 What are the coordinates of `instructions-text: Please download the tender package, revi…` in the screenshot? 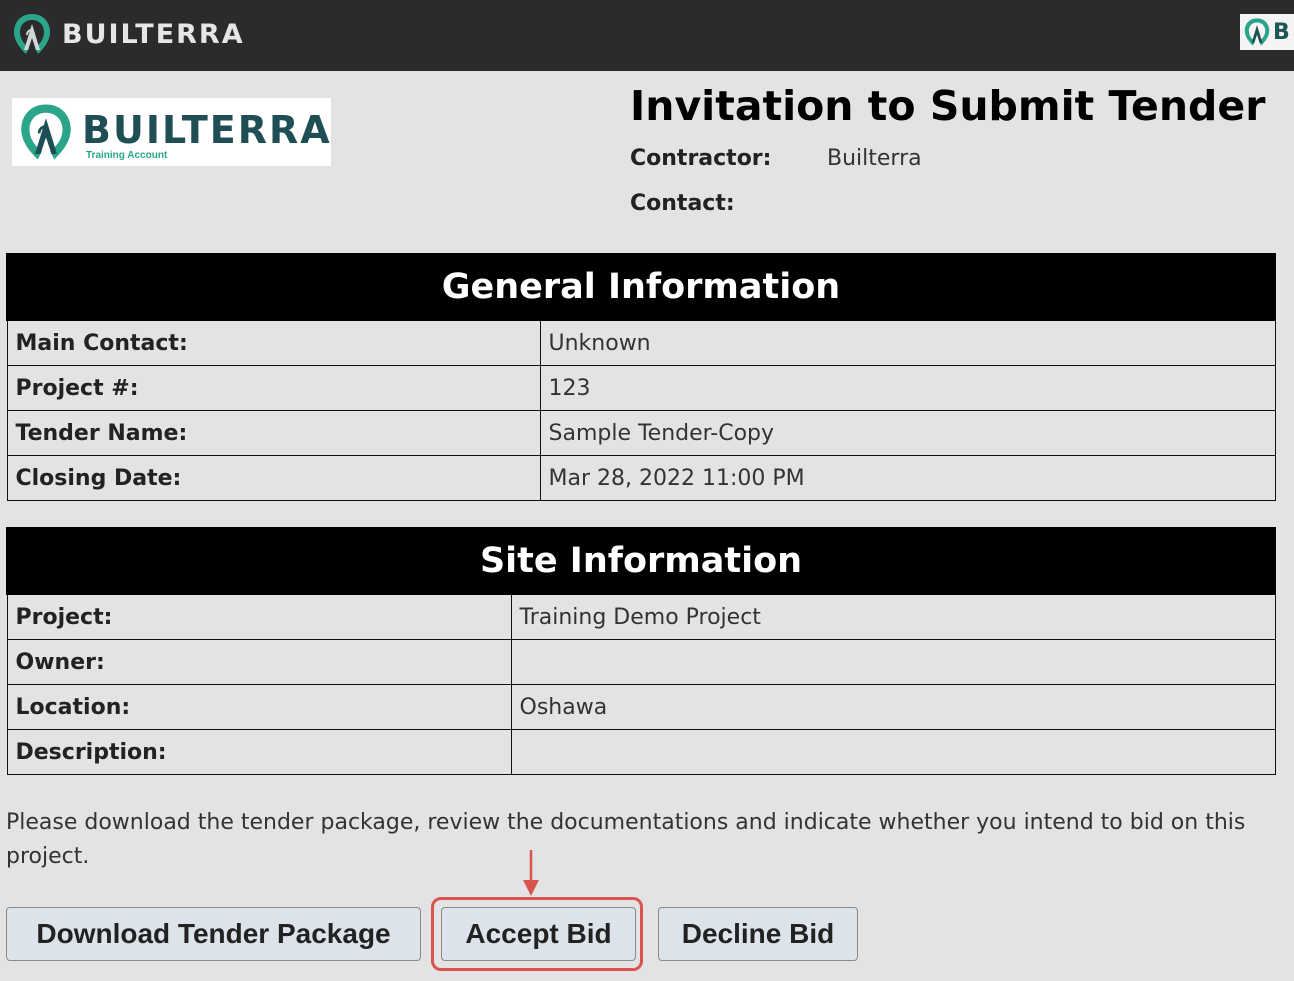 It's located at (626, 839).